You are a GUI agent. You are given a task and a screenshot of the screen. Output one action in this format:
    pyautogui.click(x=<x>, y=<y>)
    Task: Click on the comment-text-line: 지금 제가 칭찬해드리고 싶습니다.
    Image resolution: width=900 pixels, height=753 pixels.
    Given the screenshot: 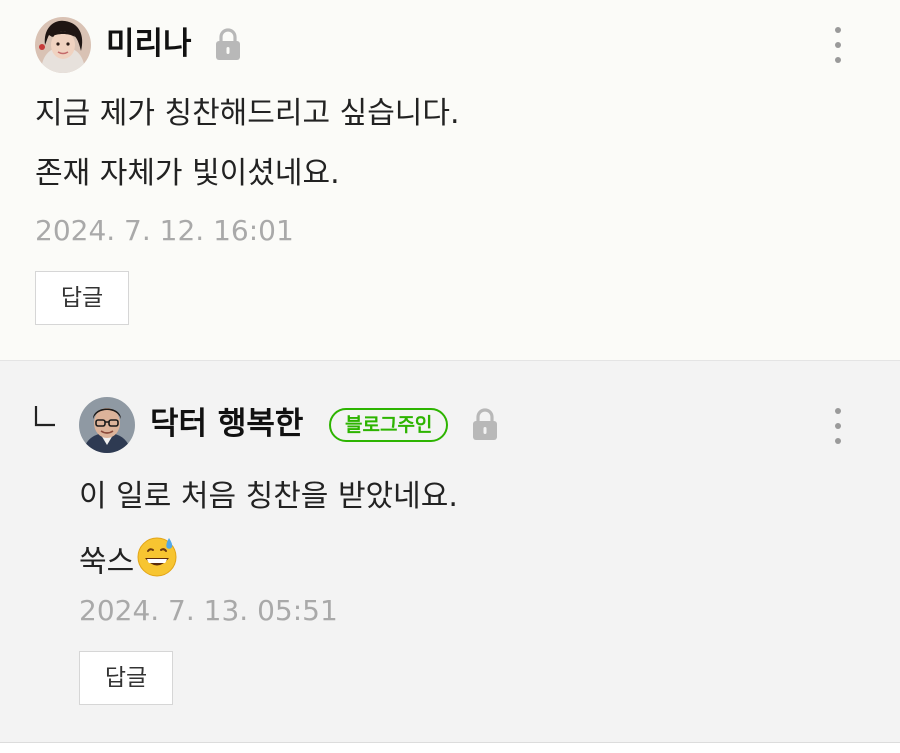 What is the action you would take?
    pyautogui.click(x=247, y=113)
    